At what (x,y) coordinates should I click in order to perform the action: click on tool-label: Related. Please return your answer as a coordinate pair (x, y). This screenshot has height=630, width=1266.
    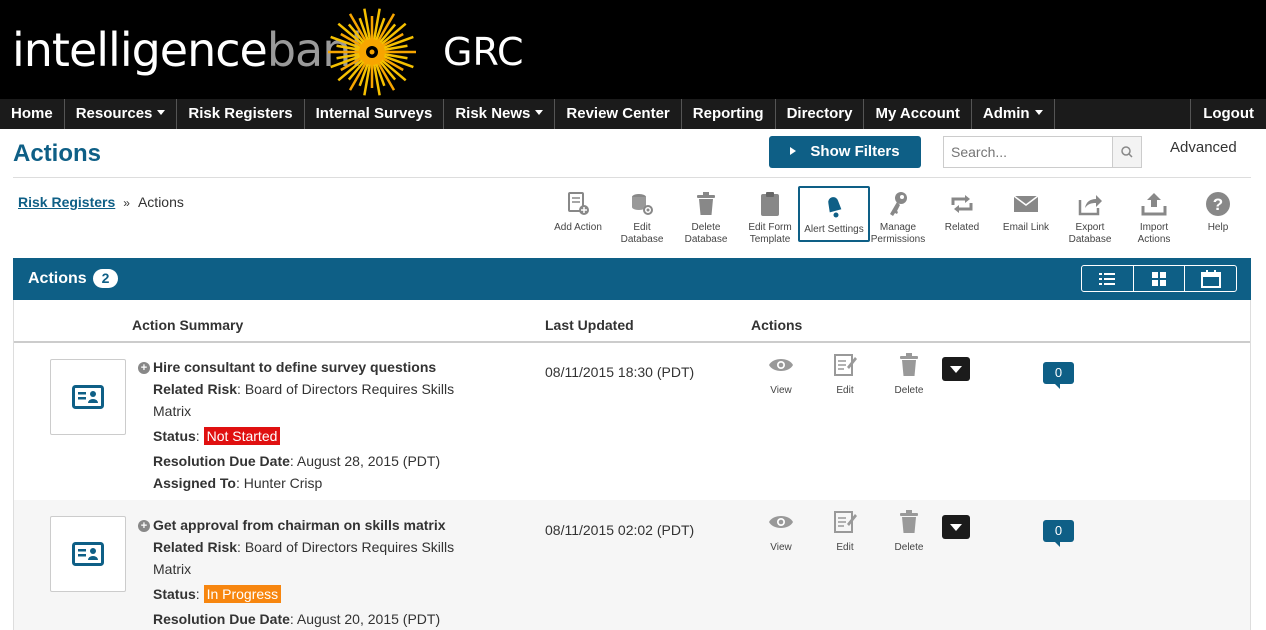
    Looking at the image, I should click on (962, 227).